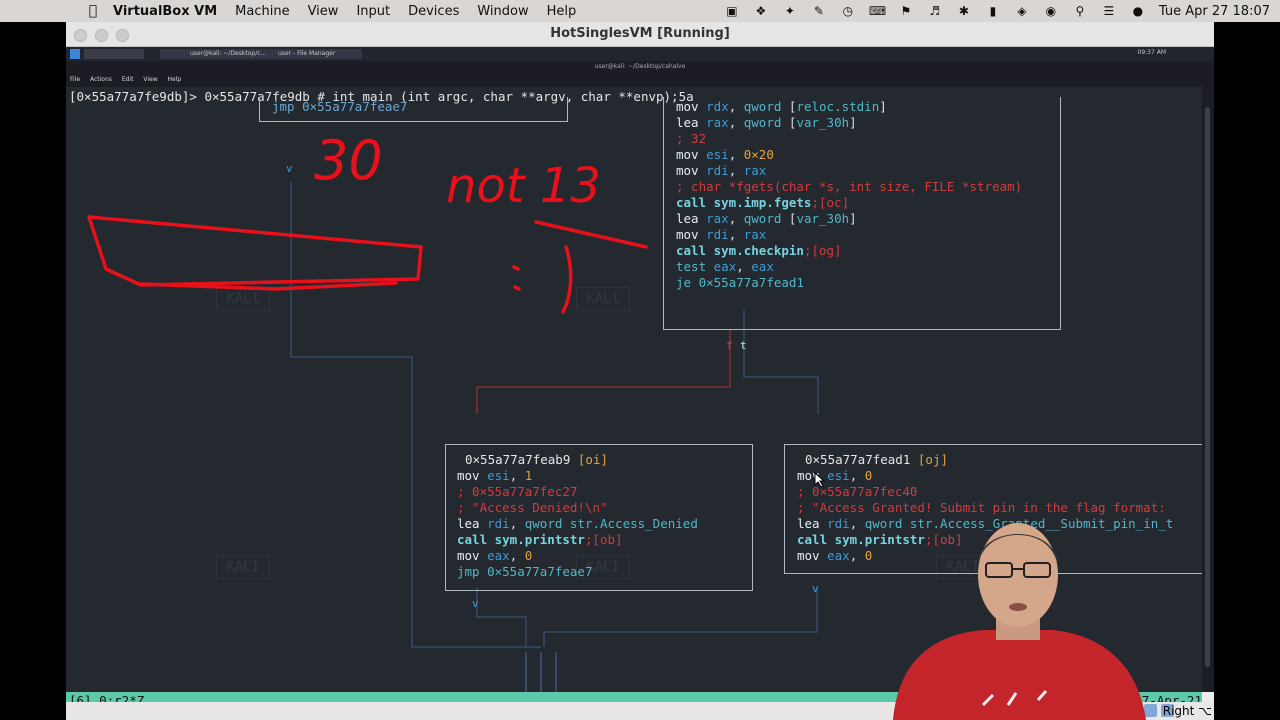 The width and height of the screenshot is (1280, 720). I want to click on menu-input: Input, so click(373, 11).